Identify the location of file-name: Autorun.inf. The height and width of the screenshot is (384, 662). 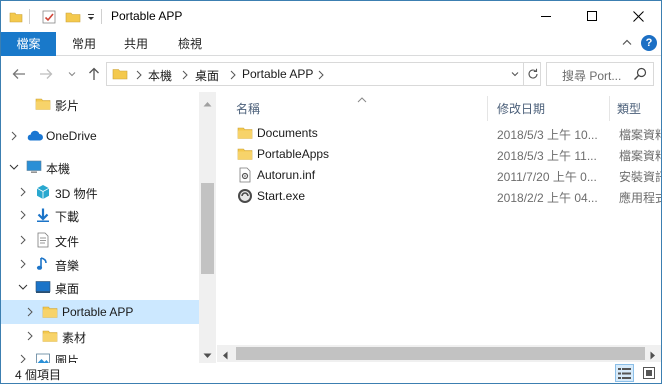
(286, 175).